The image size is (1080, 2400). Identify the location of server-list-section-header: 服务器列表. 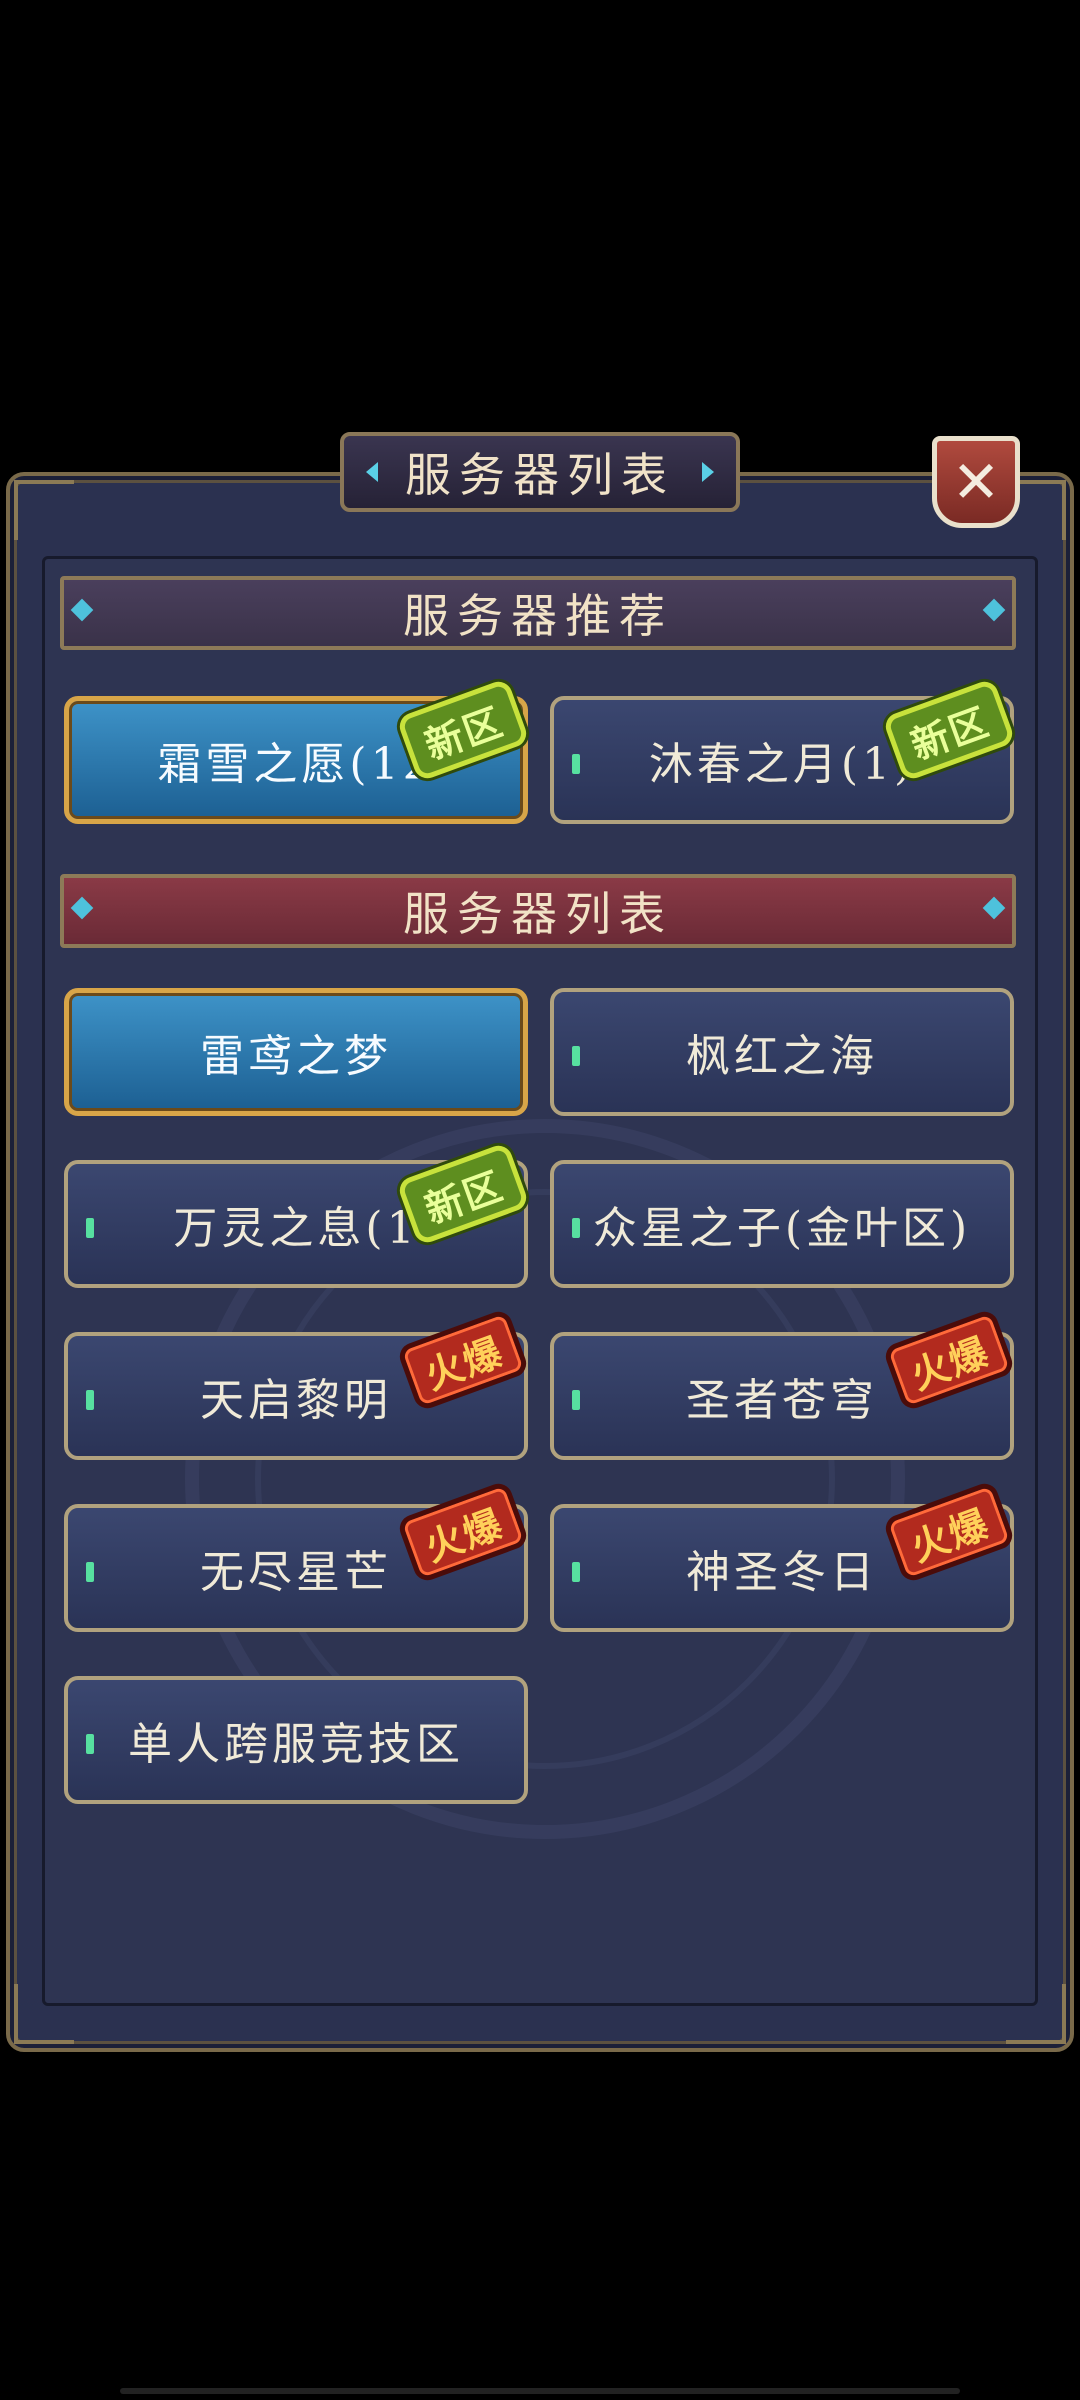
(538, 911).